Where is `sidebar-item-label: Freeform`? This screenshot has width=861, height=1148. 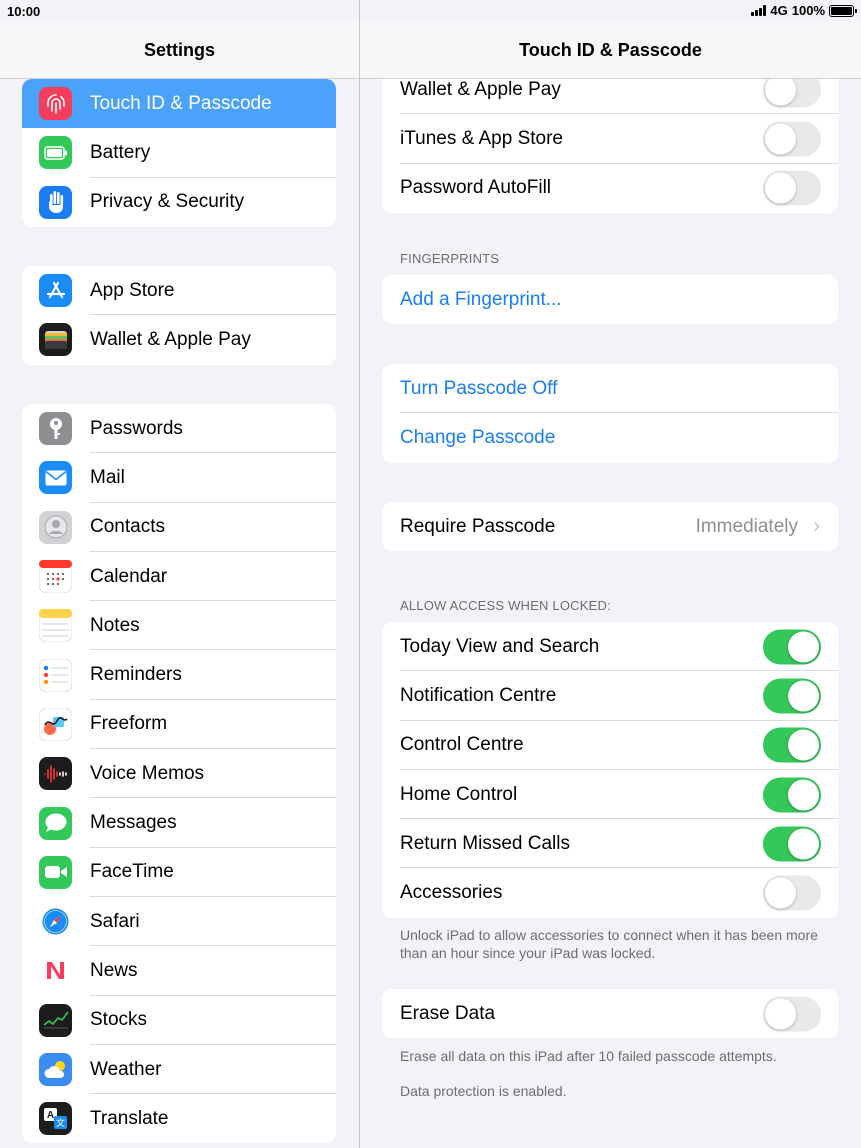
sidebar-item-label: Freeform is located at coordinates (129, 724).